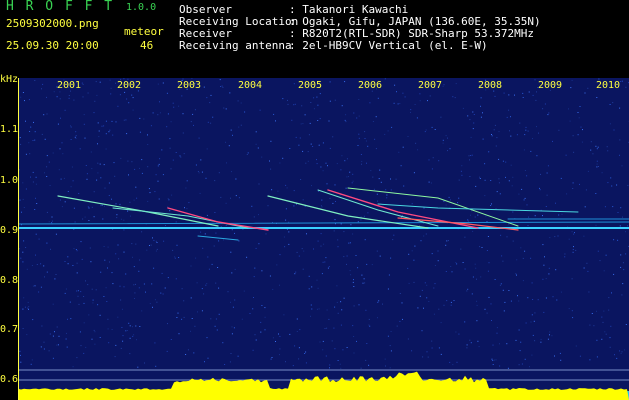 The height and width of the screenshot is (400, 629). I want to click on image-filename: 2509302000.png, so click(52, 23).